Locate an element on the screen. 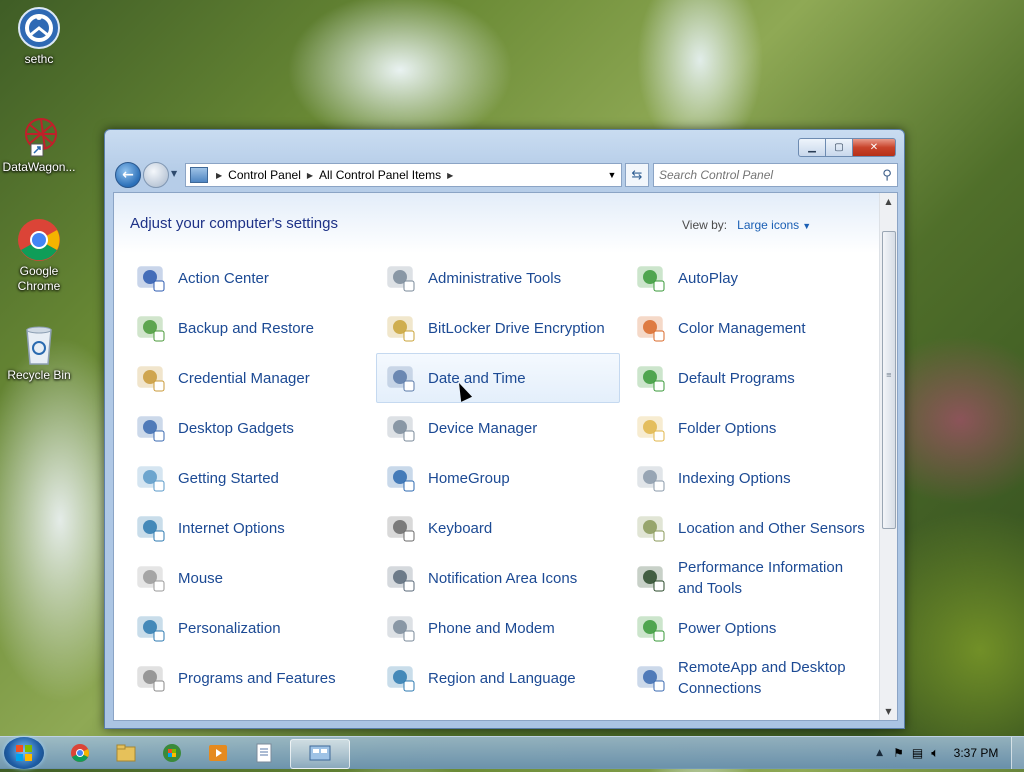  scroll-down-button: ▼ is located at coordinates (888, 711).